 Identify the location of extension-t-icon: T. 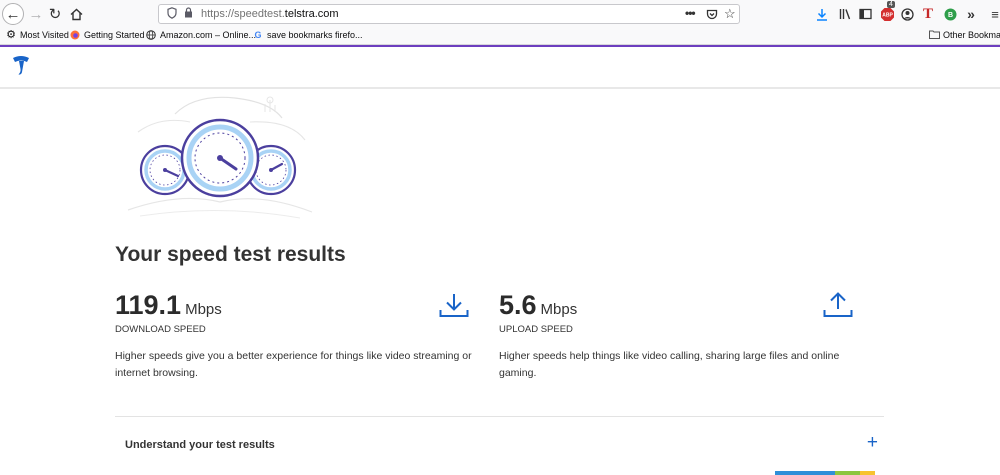
(928, 14).